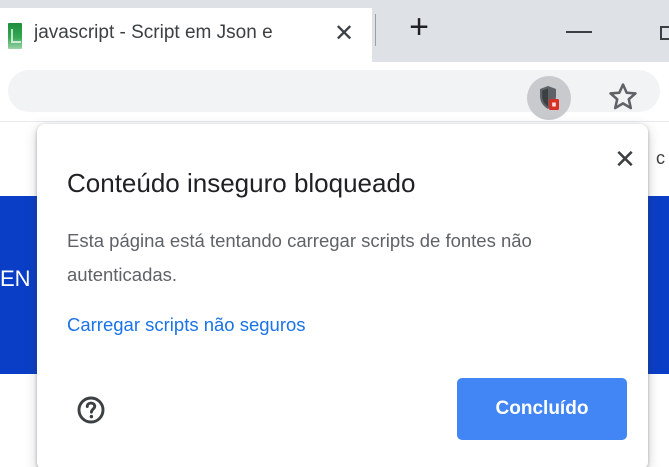 The width and height of the screenshot is (669, 467). What do you see at coordinates (334, 92) in the screenshot?
I see `toolbar` at bounding box center [334, 92].